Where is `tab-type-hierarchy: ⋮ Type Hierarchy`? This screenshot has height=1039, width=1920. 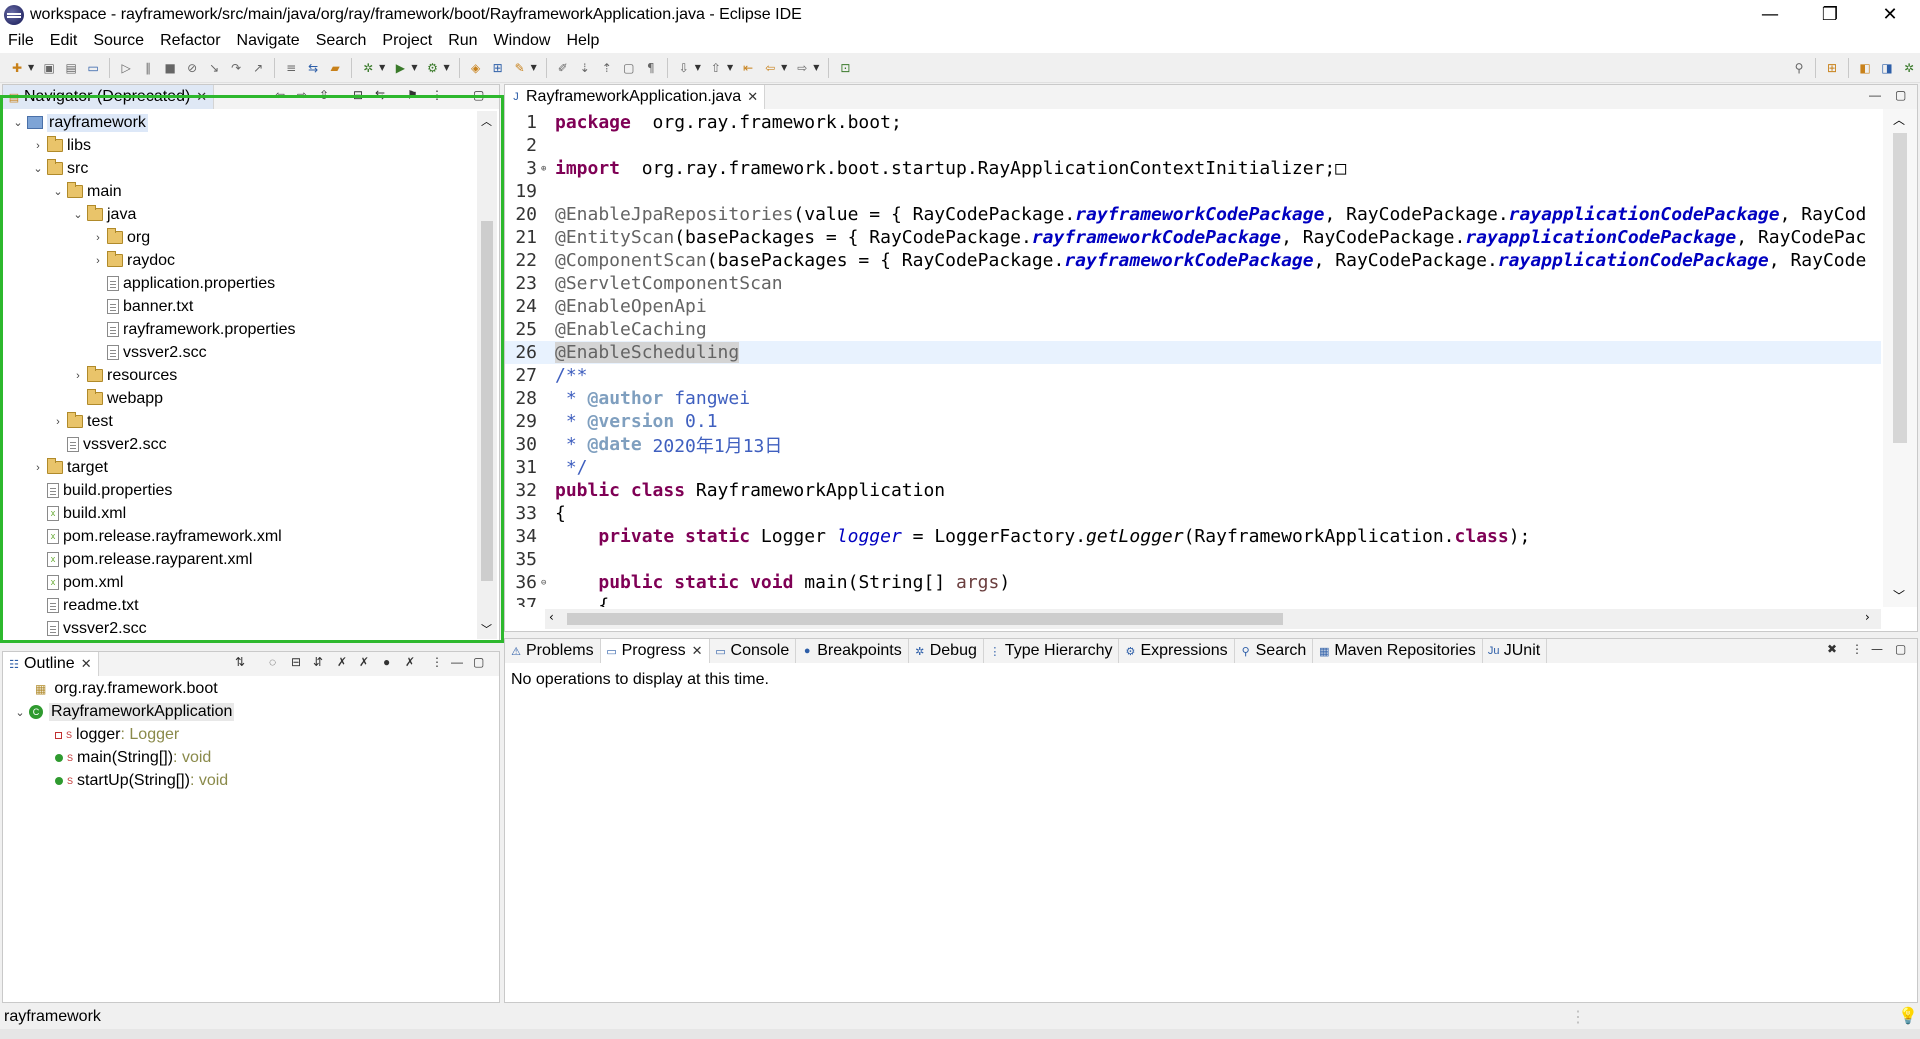 tab-type-hierarchy: ⋮ Type Hierarchy is located at coordinates (1052, 651).